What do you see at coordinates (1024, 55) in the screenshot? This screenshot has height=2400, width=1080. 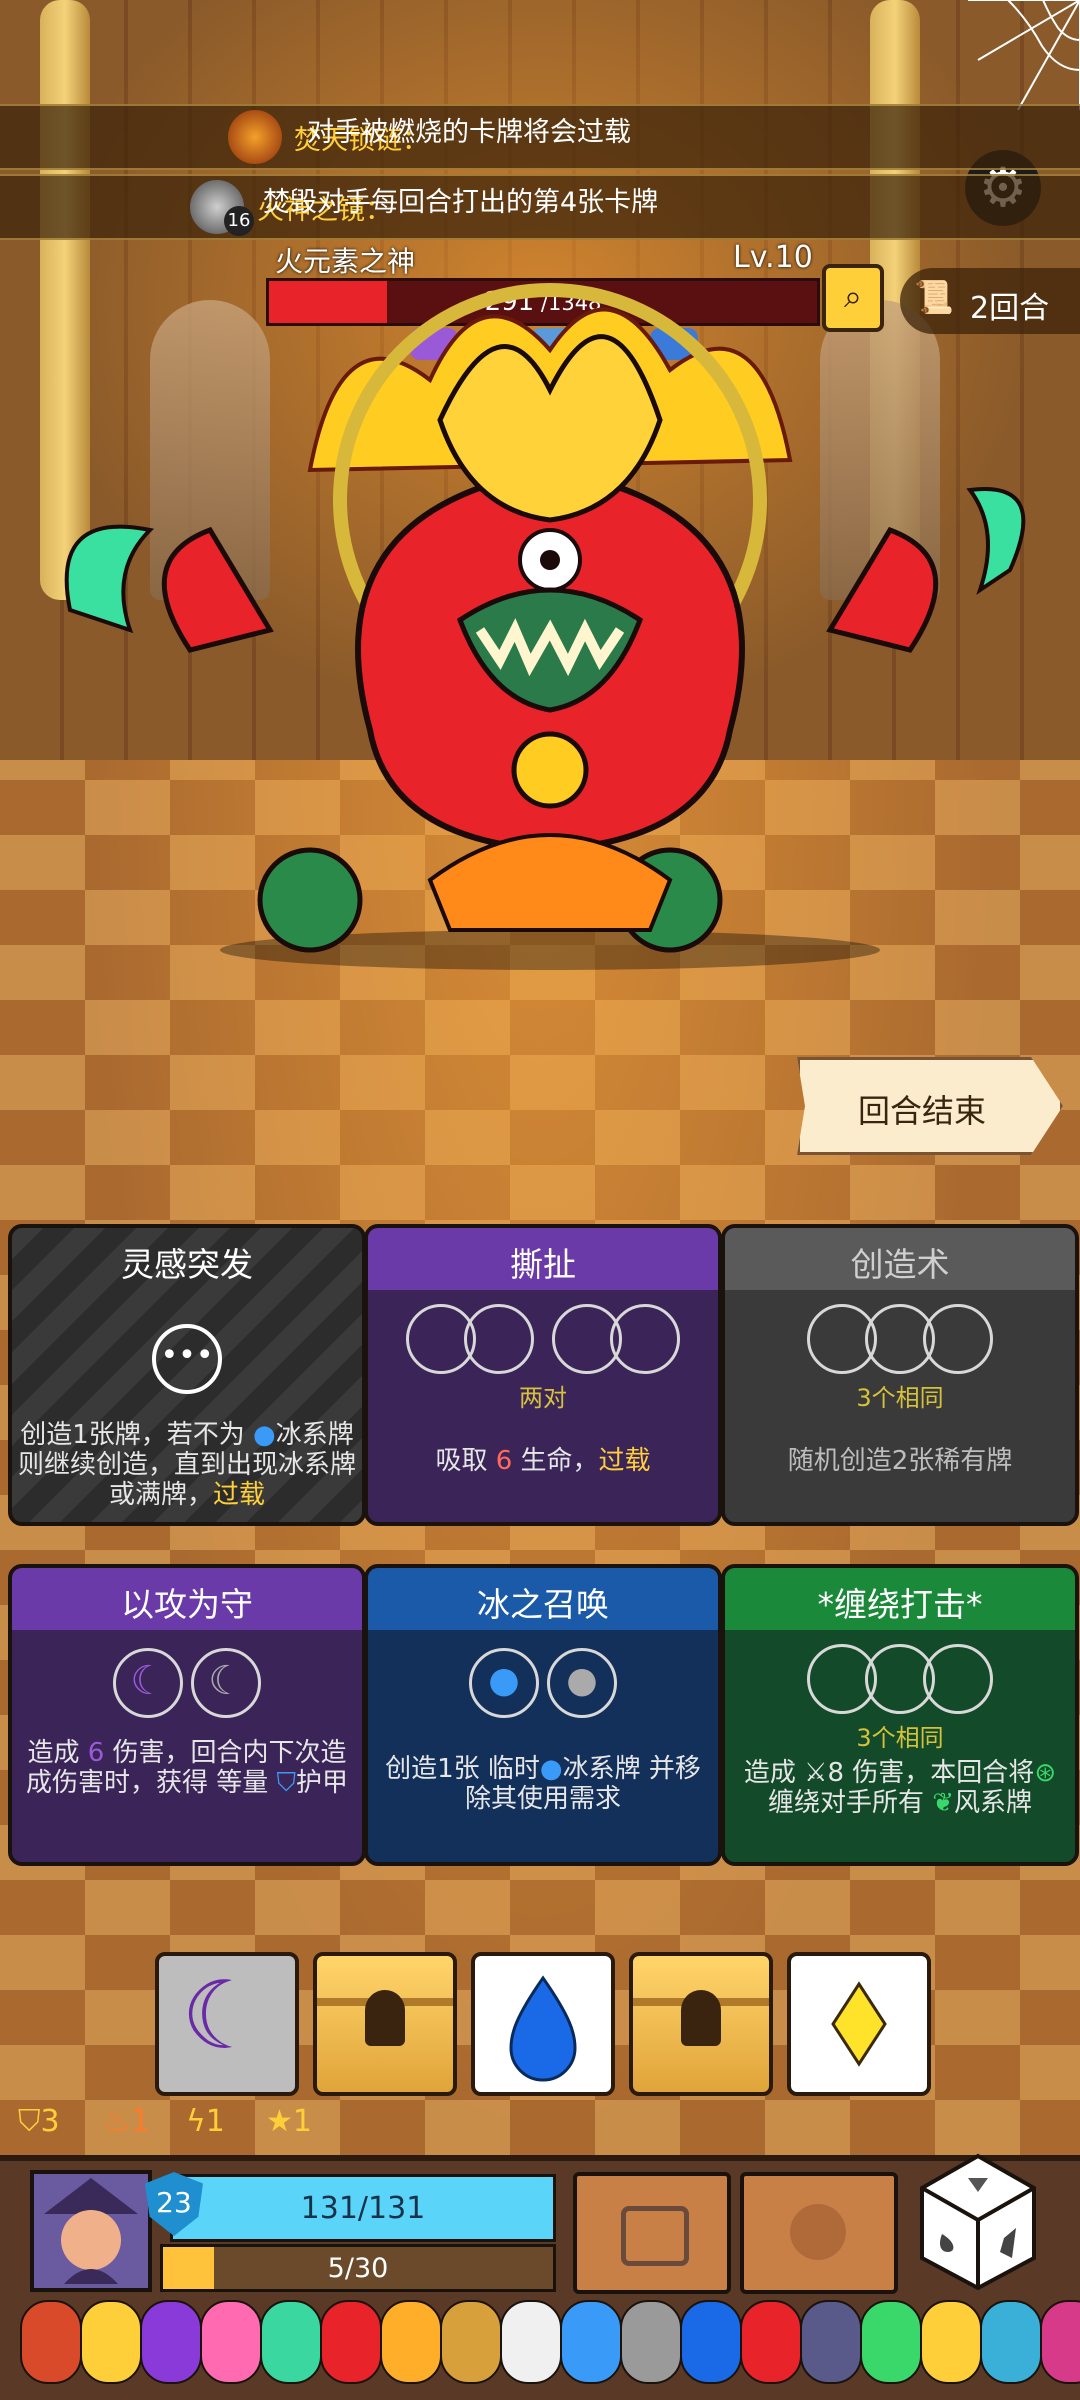 I see `cobweb-icon` at bounding box center [1024, 55].